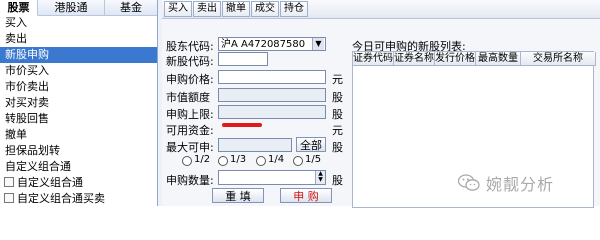 The image size is (600, 240). What do you see at coordinates (318, 44) in the screenshot?
I see `chevron-down-icon: ▼` at bounding box center [318, 44].